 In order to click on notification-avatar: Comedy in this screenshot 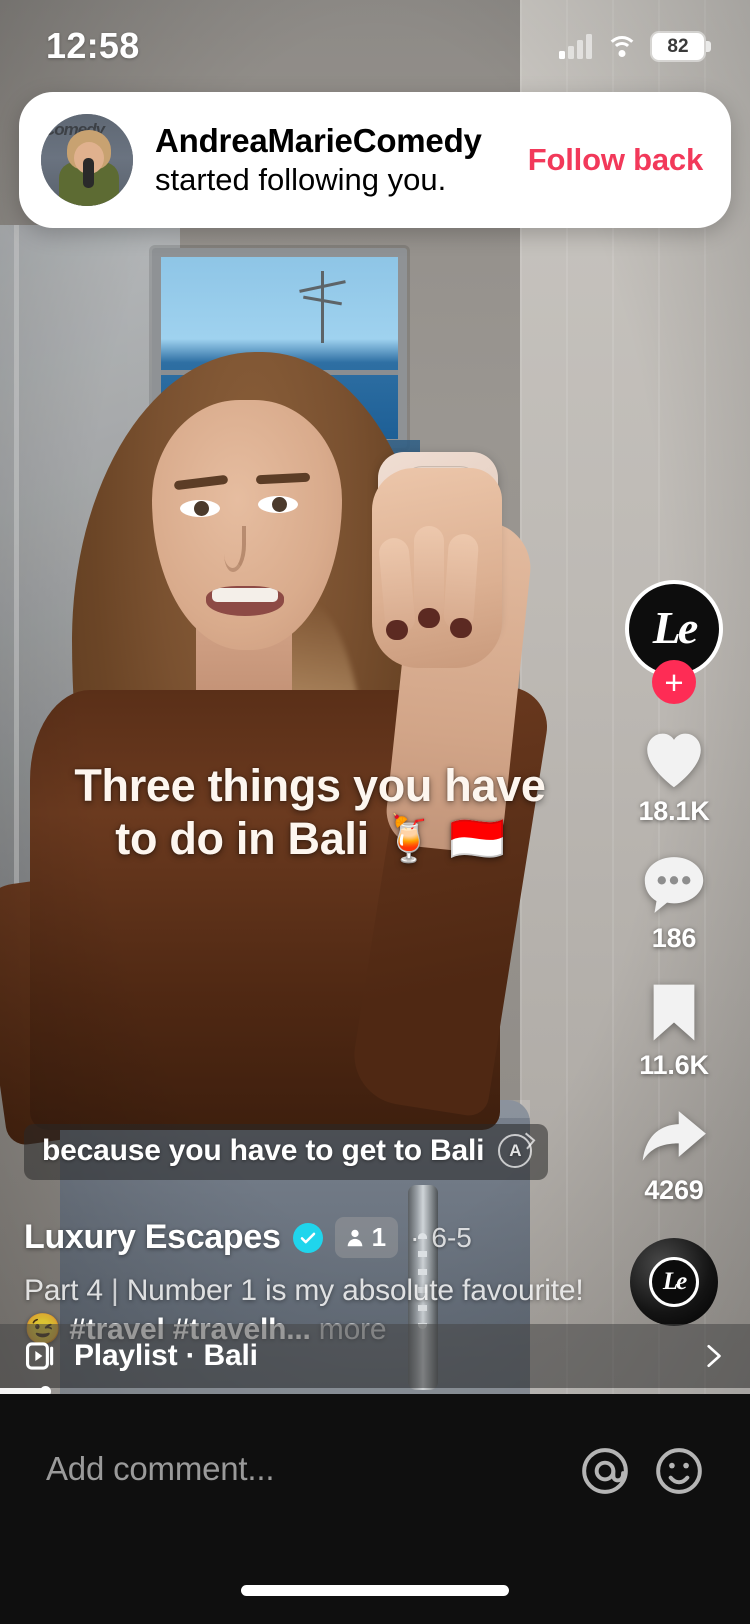, I will do `click(87, 160)`.